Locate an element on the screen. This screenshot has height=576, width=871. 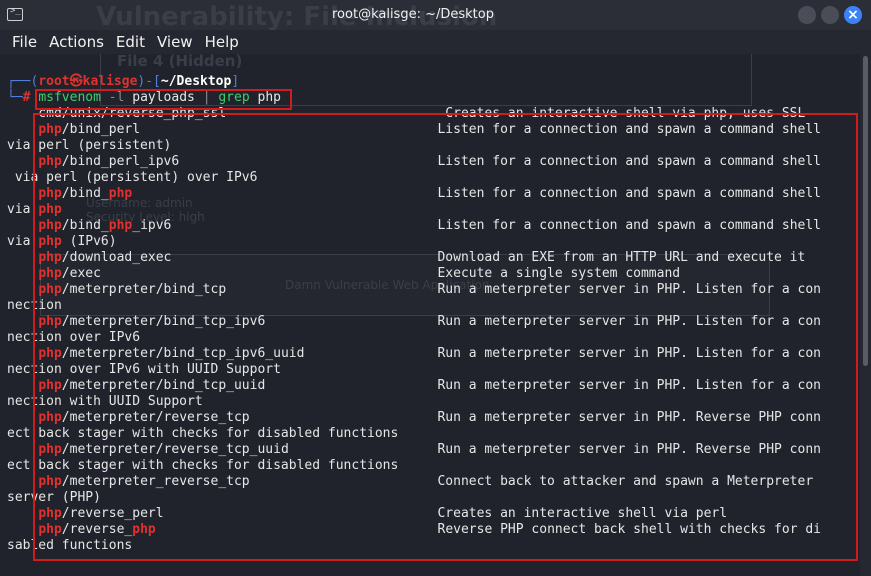
menu-view: View is located at coordinates (175, 40).